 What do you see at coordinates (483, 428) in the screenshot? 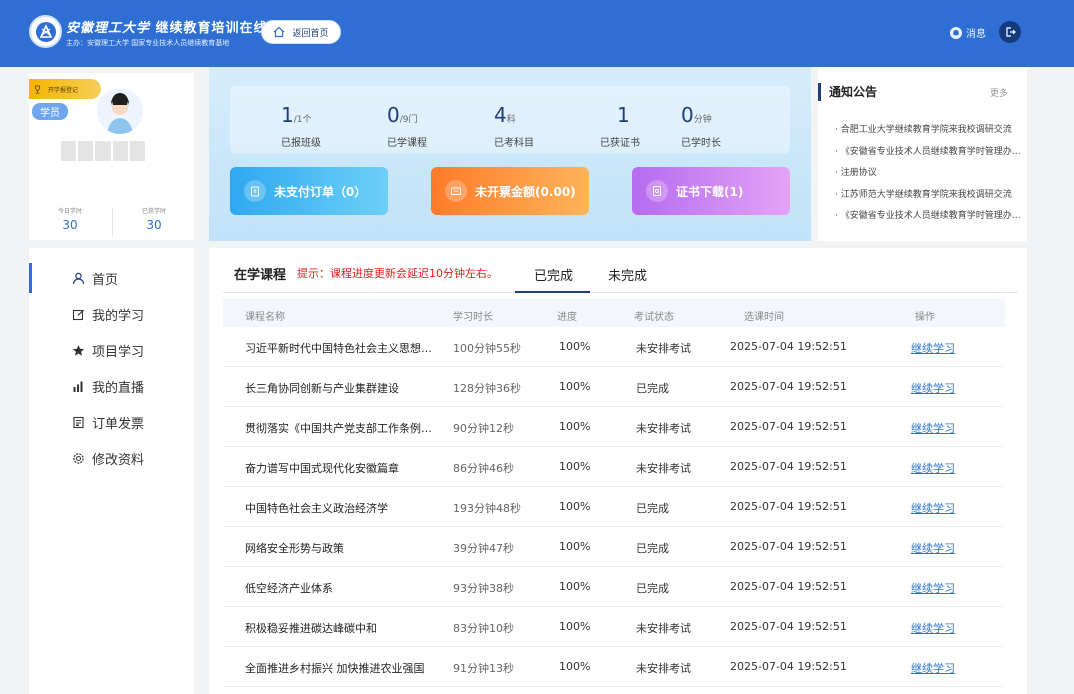
I see `study-duration: 90分钟12秒` at bounding box center [483, 428].